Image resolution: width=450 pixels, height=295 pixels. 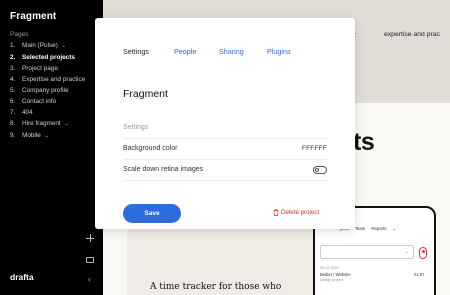 I want to click on page-number: 1., so click(x=13, y=45).